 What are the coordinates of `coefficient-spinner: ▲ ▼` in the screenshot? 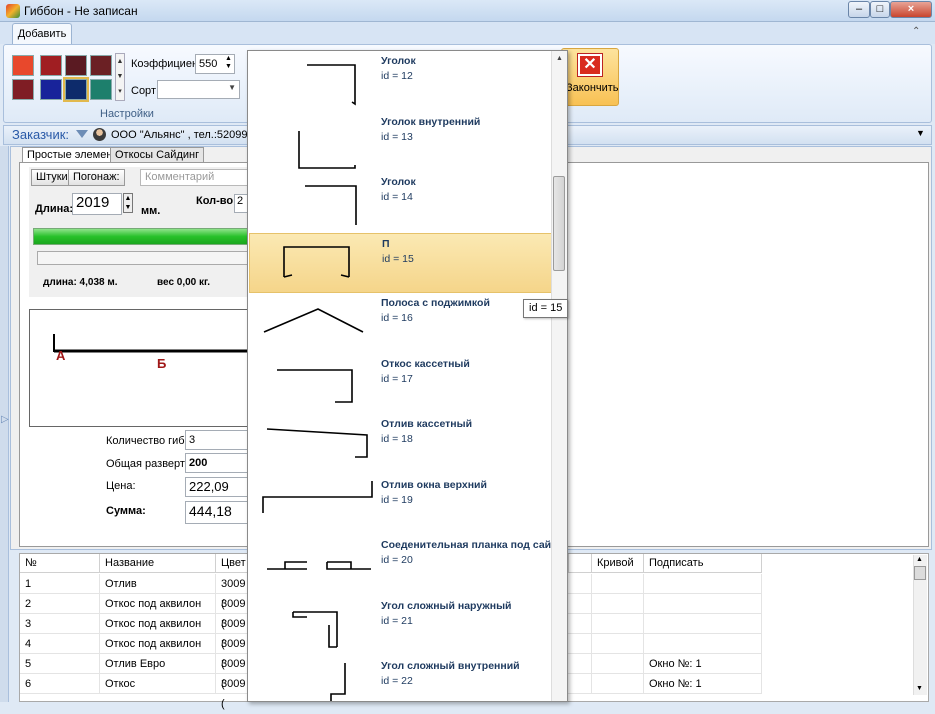 It's located at (228, 63).